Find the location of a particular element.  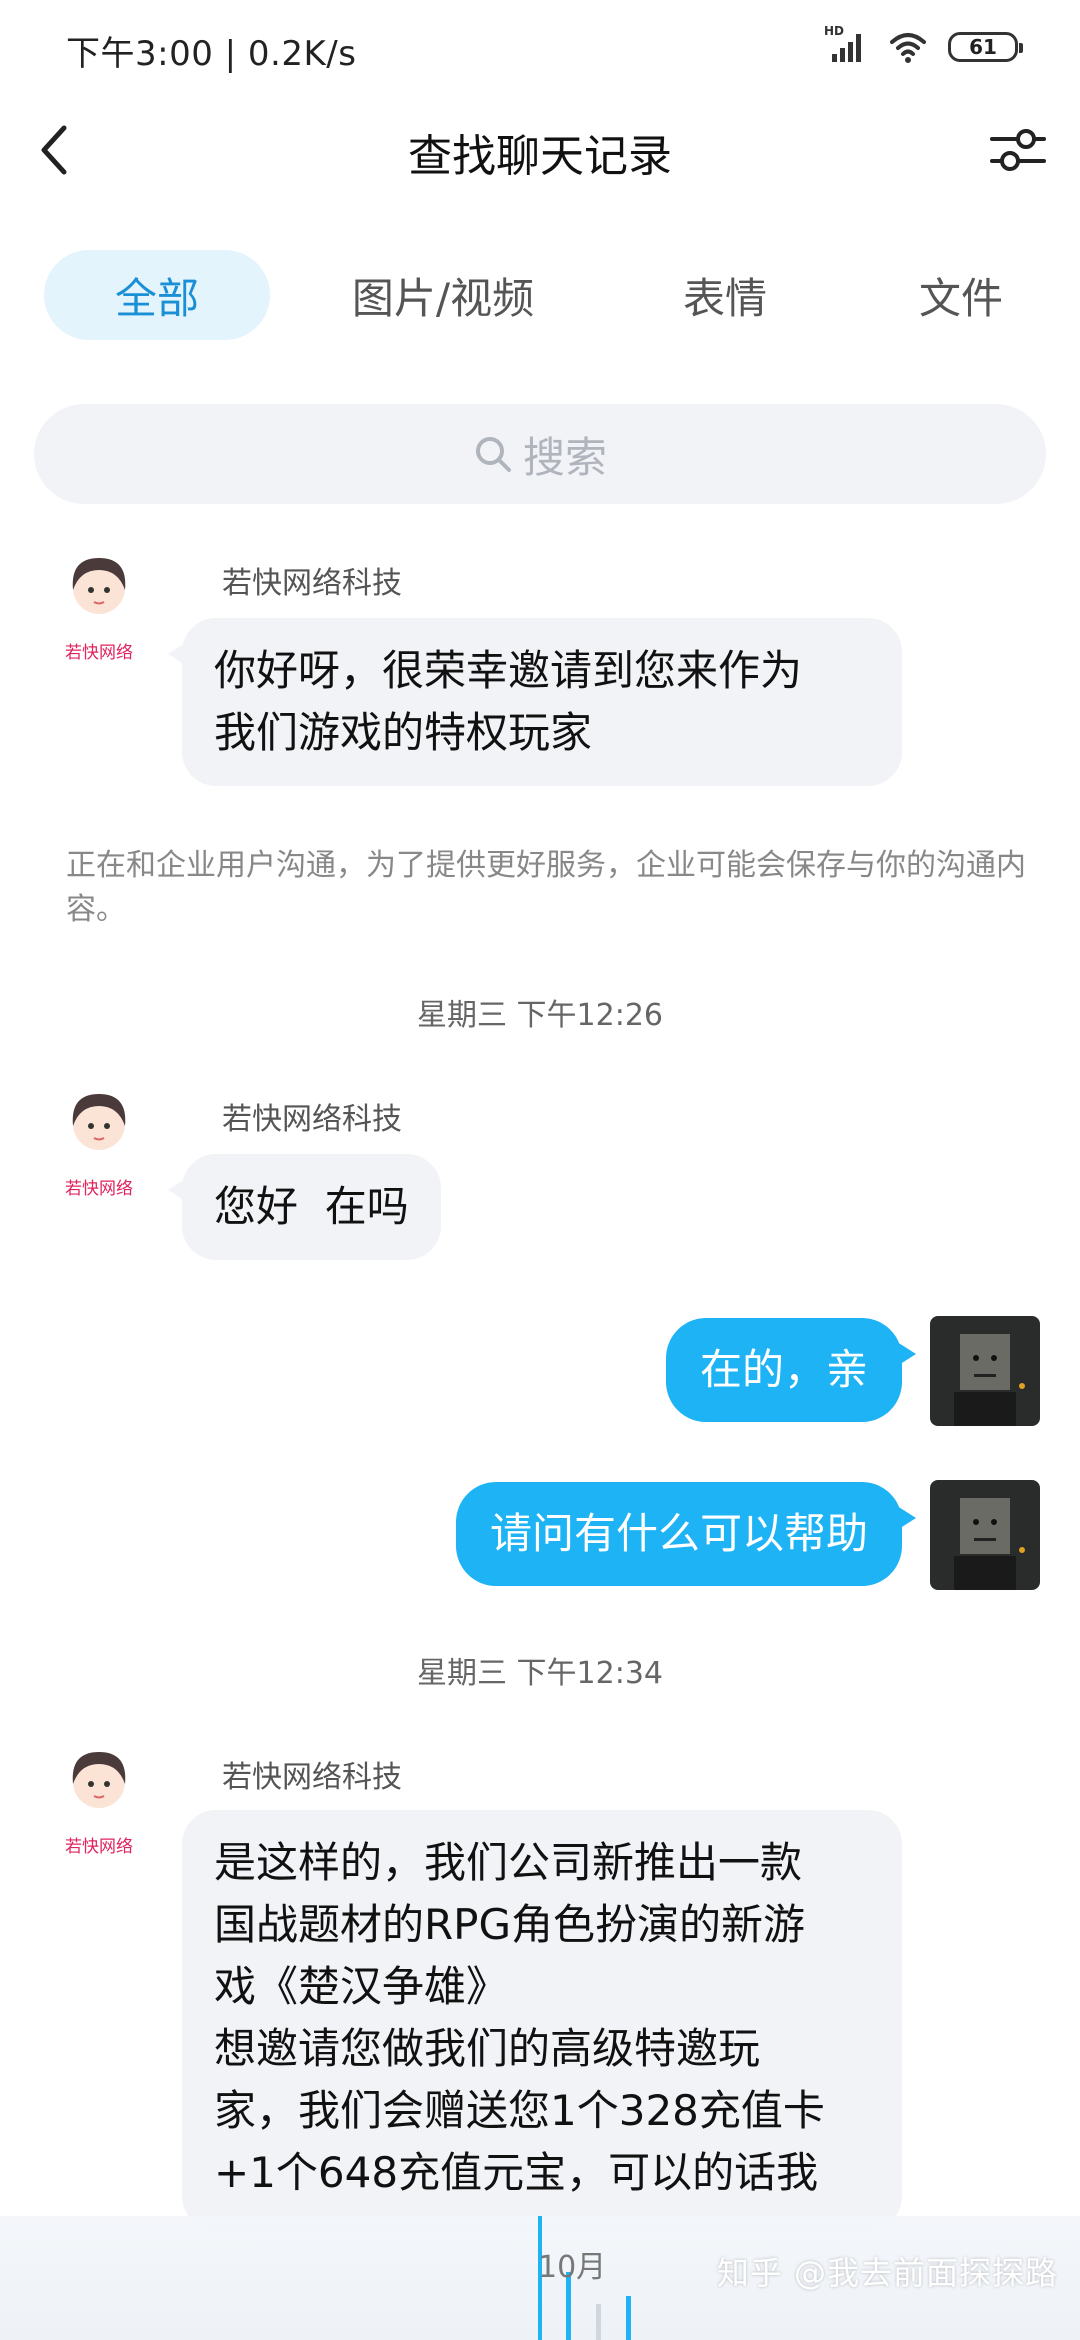

message-bubble: 您好 在吗 is located at coordinates (304, 1207).